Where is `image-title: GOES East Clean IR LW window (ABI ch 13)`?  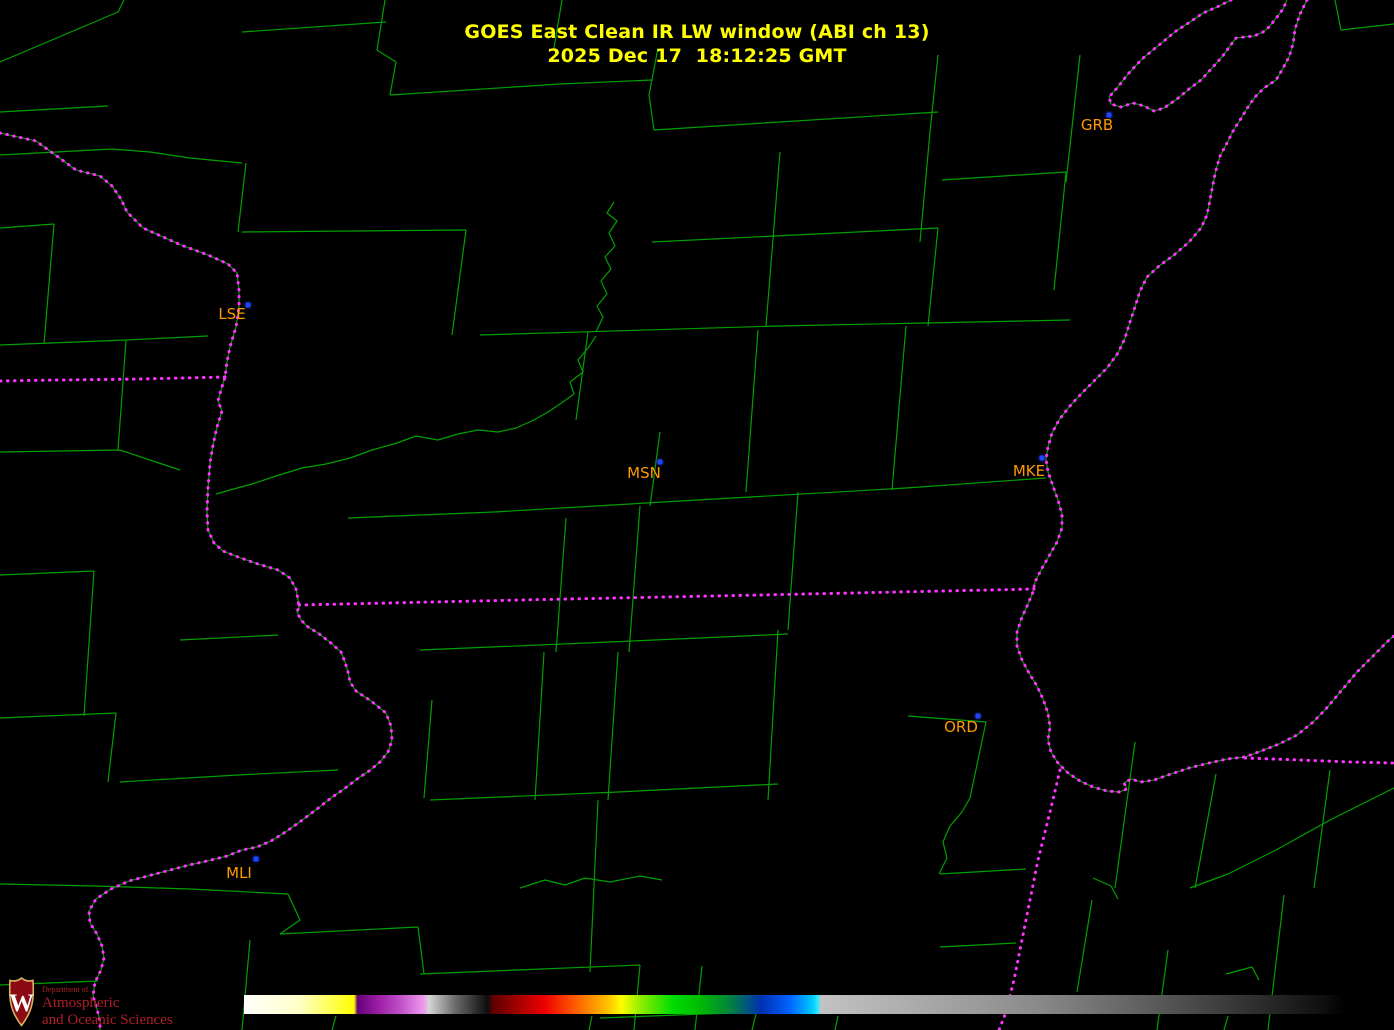 image-title: GOES East Clean IR LW window (ABI ch 13) is located at coordinates (697, 32).